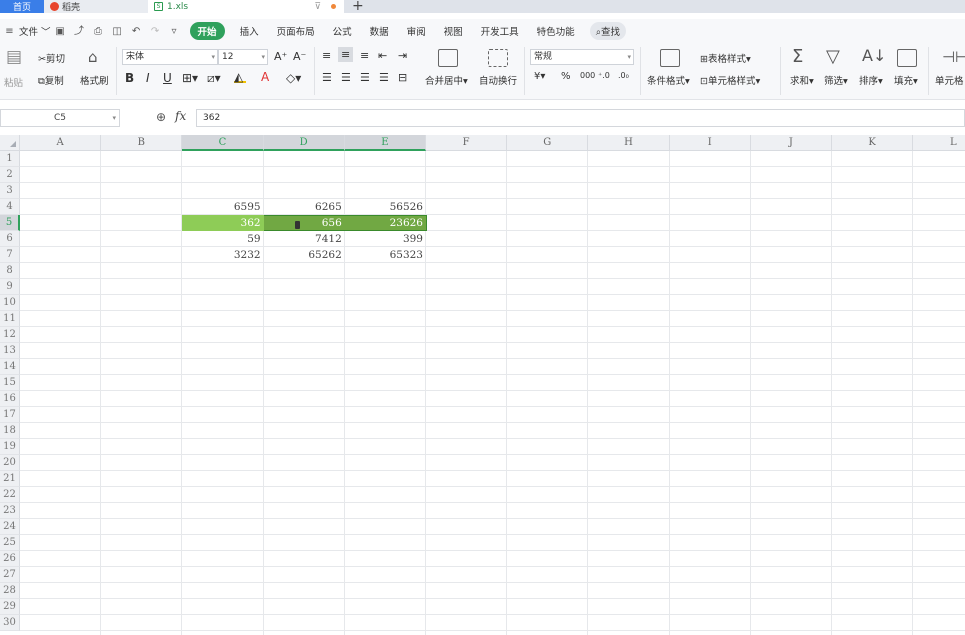 The image size is (965, 635). Describe the element at coordinates (96, 6) in the screenshot. I see `tab-daoke: 稻壳` at that location.